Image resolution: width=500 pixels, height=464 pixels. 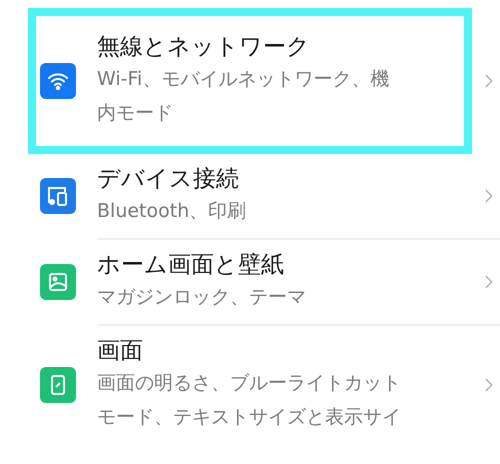 What do you see at coordinates (243, 96) in the screenshot?
I see `item-subtitle: Wi-Fi、モバイルネットワーク、機内モード` at bounding box center [243, 96].